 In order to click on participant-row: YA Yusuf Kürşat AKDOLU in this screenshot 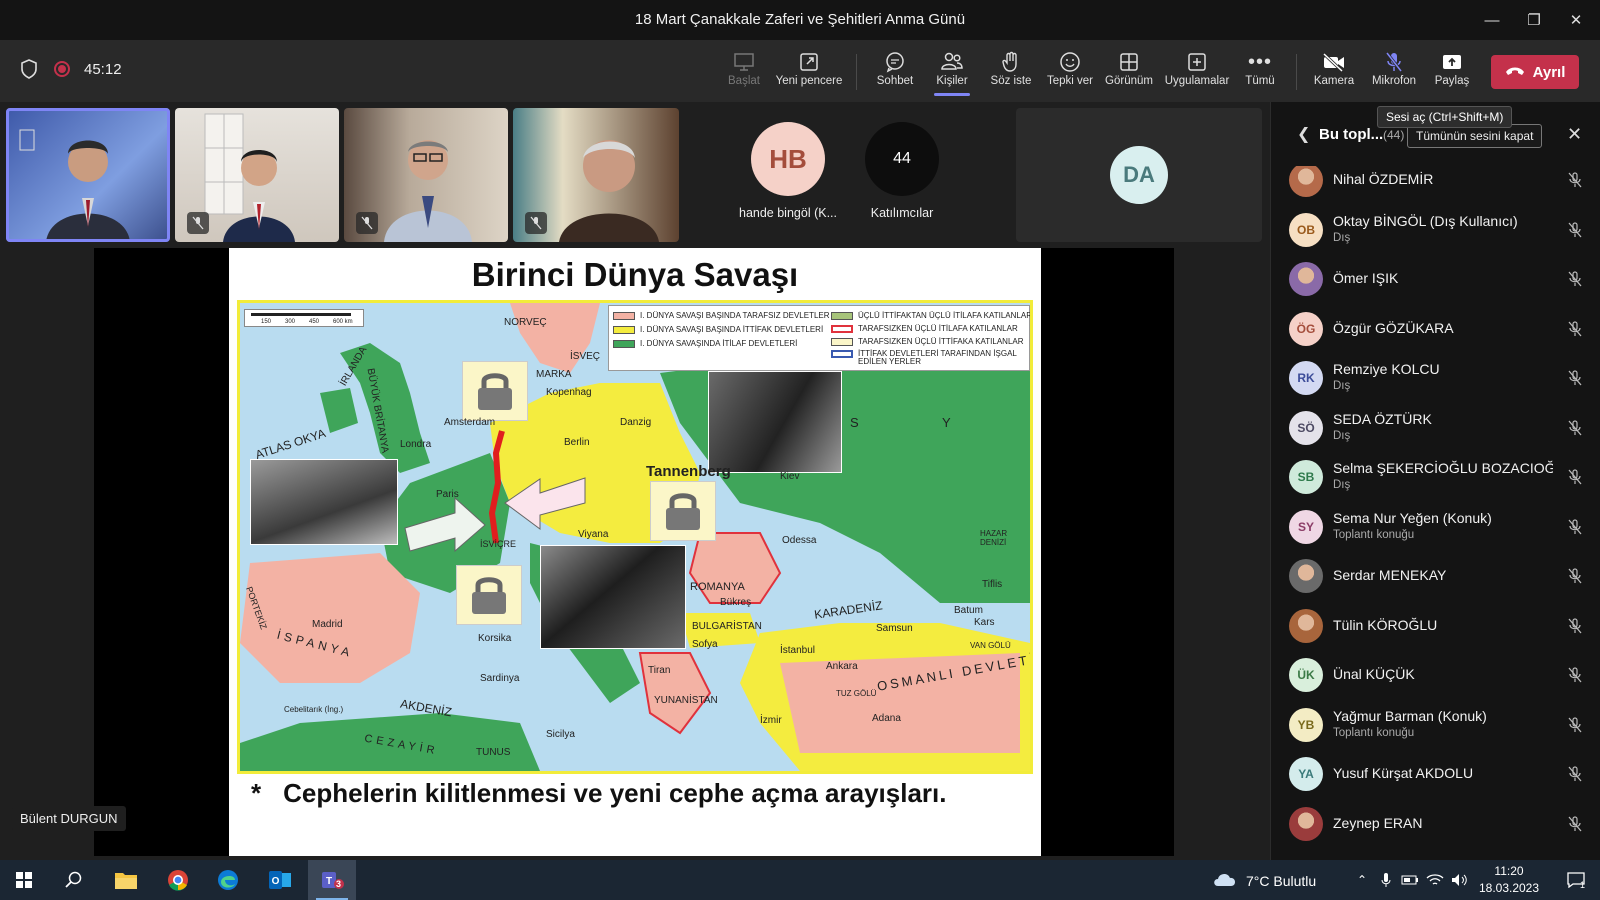, I will do `click(1435, 774)`.